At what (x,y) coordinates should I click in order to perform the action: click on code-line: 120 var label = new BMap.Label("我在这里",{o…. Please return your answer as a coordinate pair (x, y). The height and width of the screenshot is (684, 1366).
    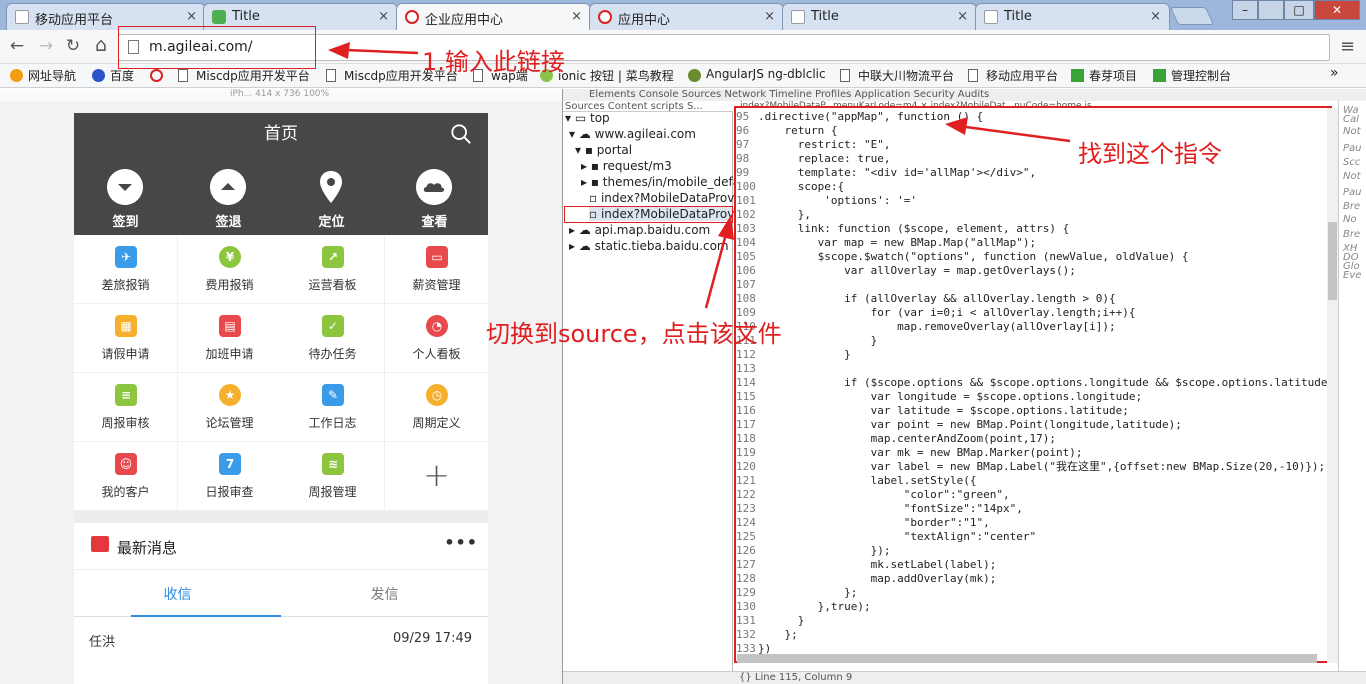
    Looking at the image, I should click on (1030, 467).